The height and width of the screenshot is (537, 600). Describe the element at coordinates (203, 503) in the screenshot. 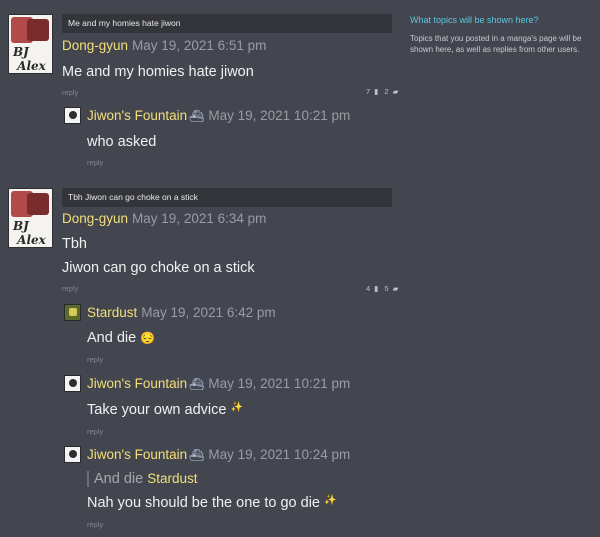

I see `comment-body: Nah you should be the one to go die` at that location.